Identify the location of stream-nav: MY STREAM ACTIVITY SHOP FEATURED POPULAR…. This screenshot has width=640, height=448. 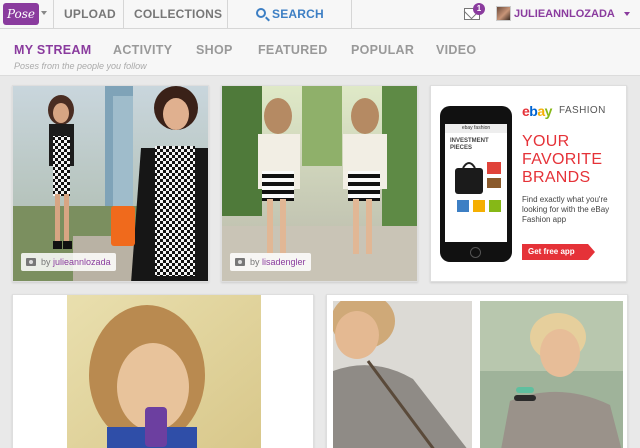
(320, 52).